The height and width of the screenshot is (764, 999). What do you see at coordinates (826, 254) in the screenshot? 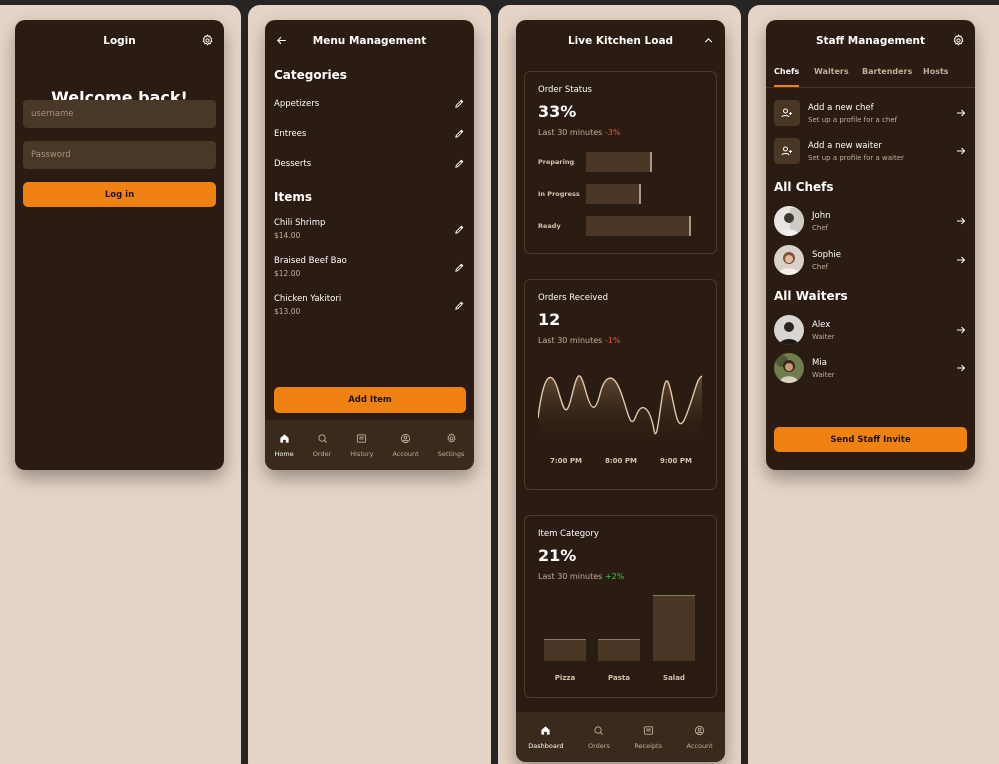
I see `staff-name: Sophie` at bounding box center [826, 254].